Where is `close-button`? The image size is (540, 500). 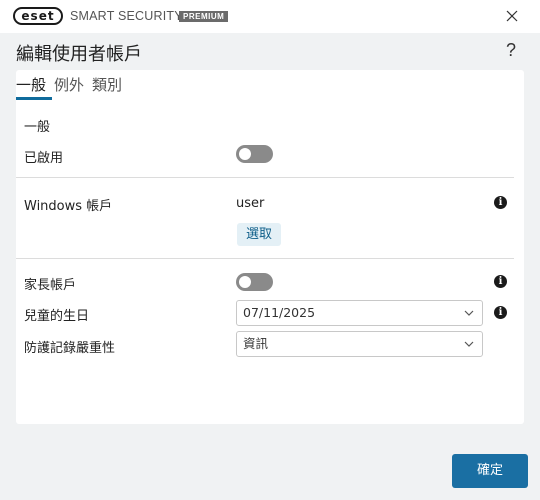
close-button is located at coordinates (512, 16).